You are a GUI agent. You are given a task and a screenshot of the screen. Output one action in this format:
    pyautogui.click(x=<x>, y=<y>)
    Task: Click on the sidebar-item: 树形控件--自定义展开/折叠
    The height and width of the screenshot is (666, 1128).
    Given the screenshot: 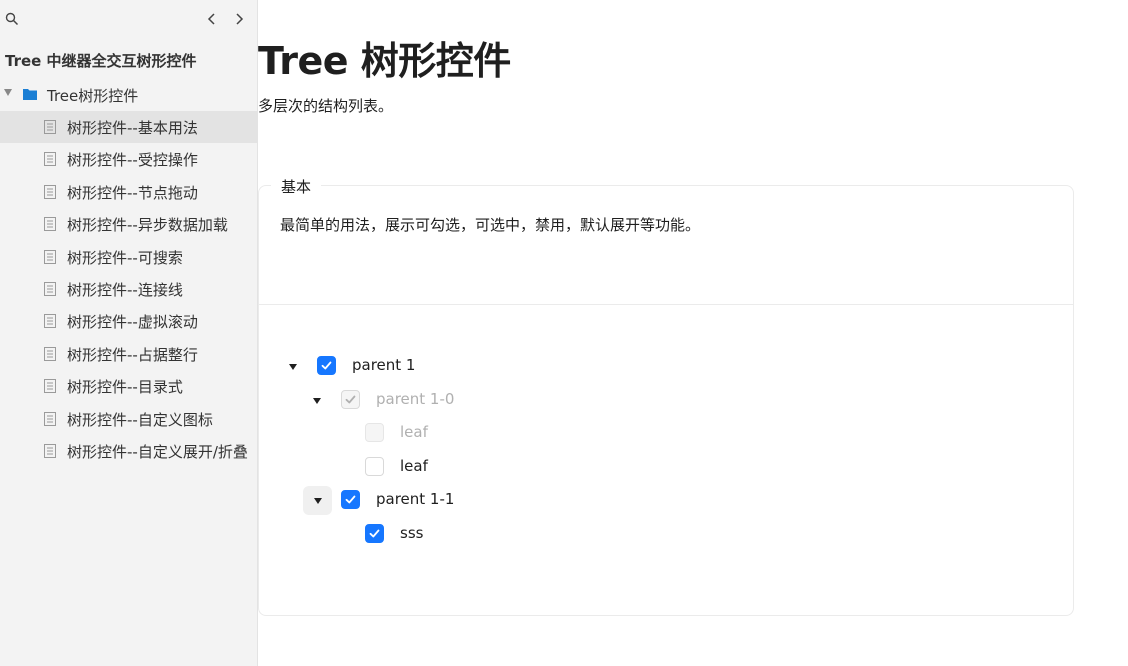 What is the action you would take?
    pyautogui.click(x=128, y=451)
    